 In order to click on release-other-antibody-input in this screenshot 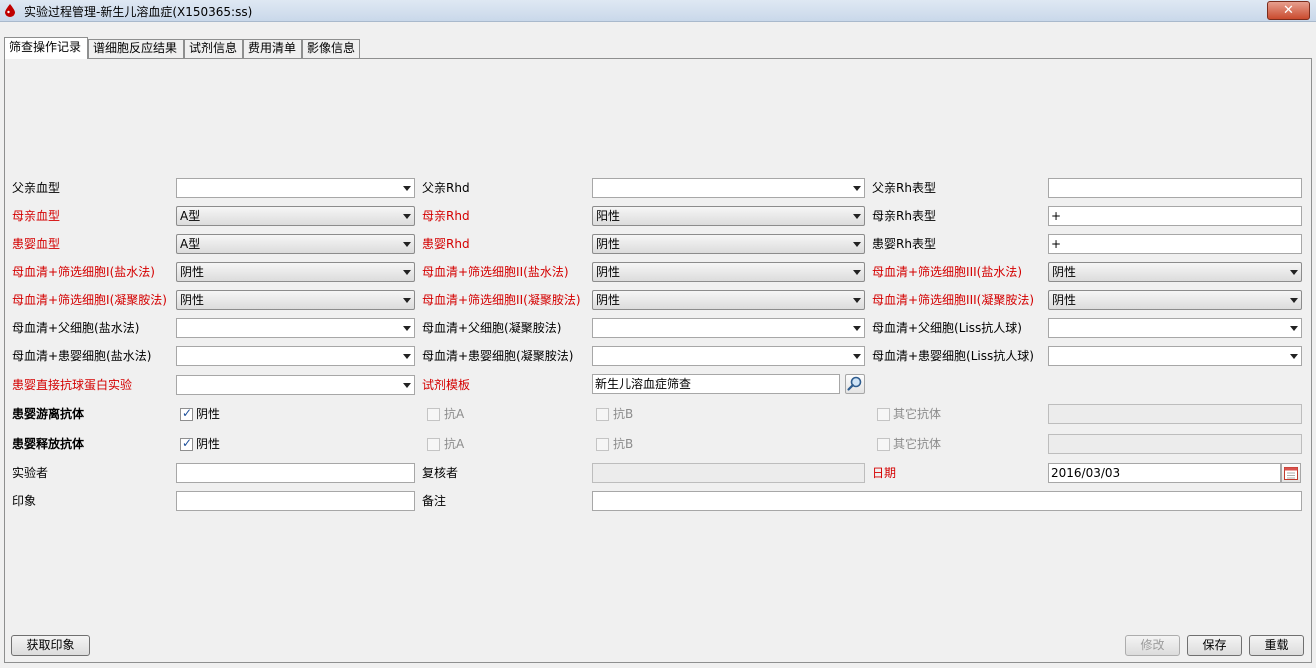, I will do `click(1175, 444)`.